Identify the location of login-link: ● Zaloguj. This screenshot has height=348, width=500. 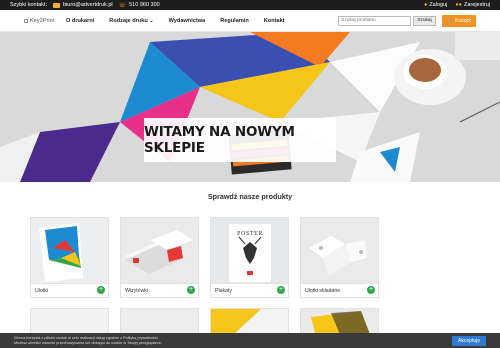
(435, 5).